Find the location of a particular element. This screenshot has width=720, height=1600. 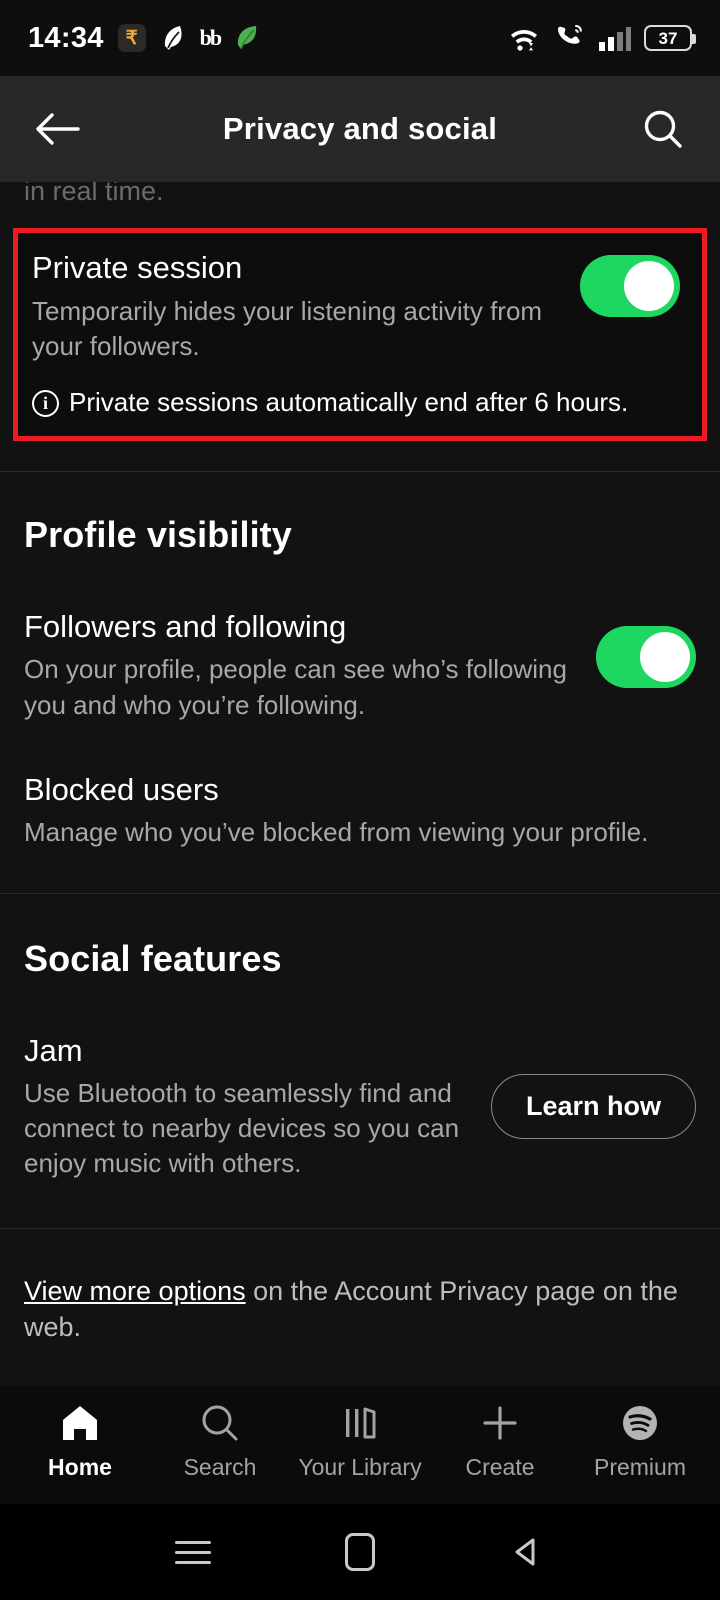

status-clock: 14:34 is located at coordinates (66, 37).